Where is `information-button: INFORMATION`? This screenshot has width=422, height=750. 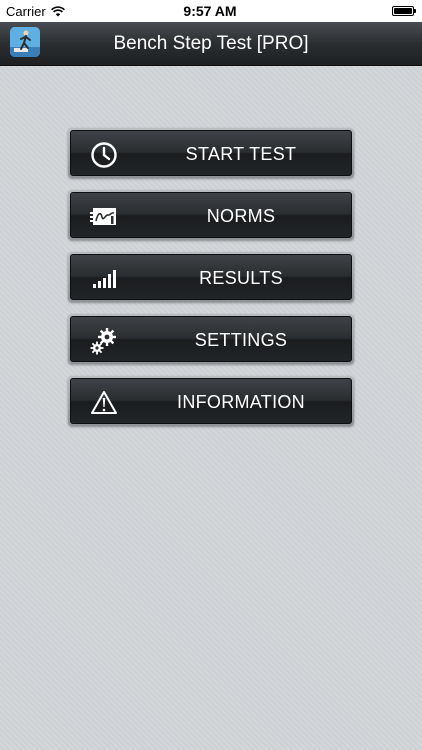
information-button: INFORMATION is located at coordinates (211, 401).